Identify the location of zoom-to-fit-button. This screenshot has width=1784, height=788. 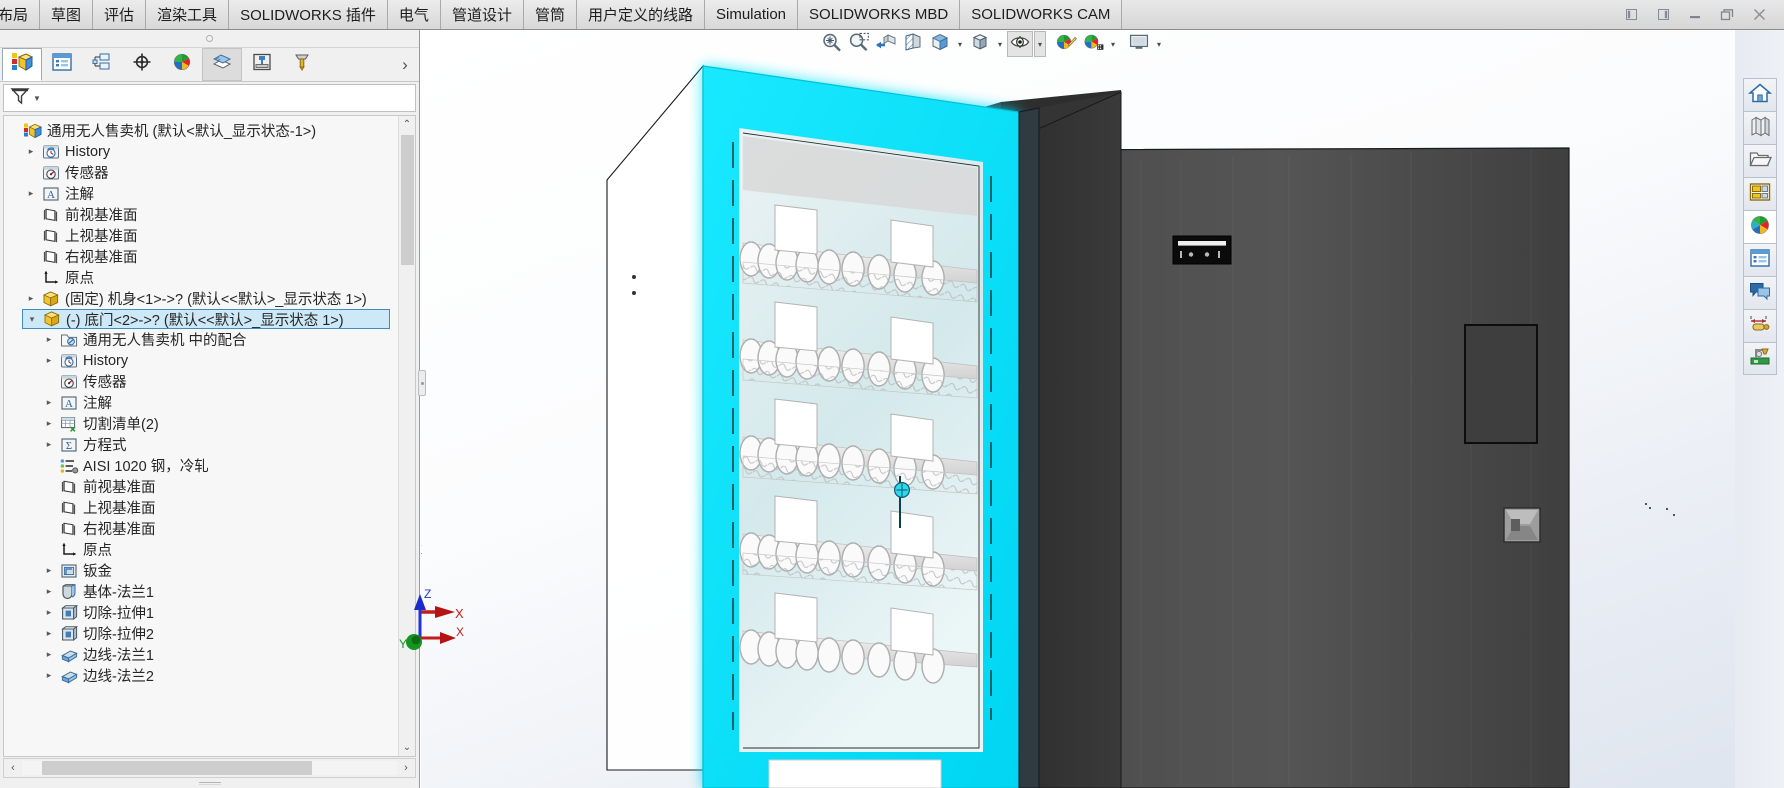
(832, 44).